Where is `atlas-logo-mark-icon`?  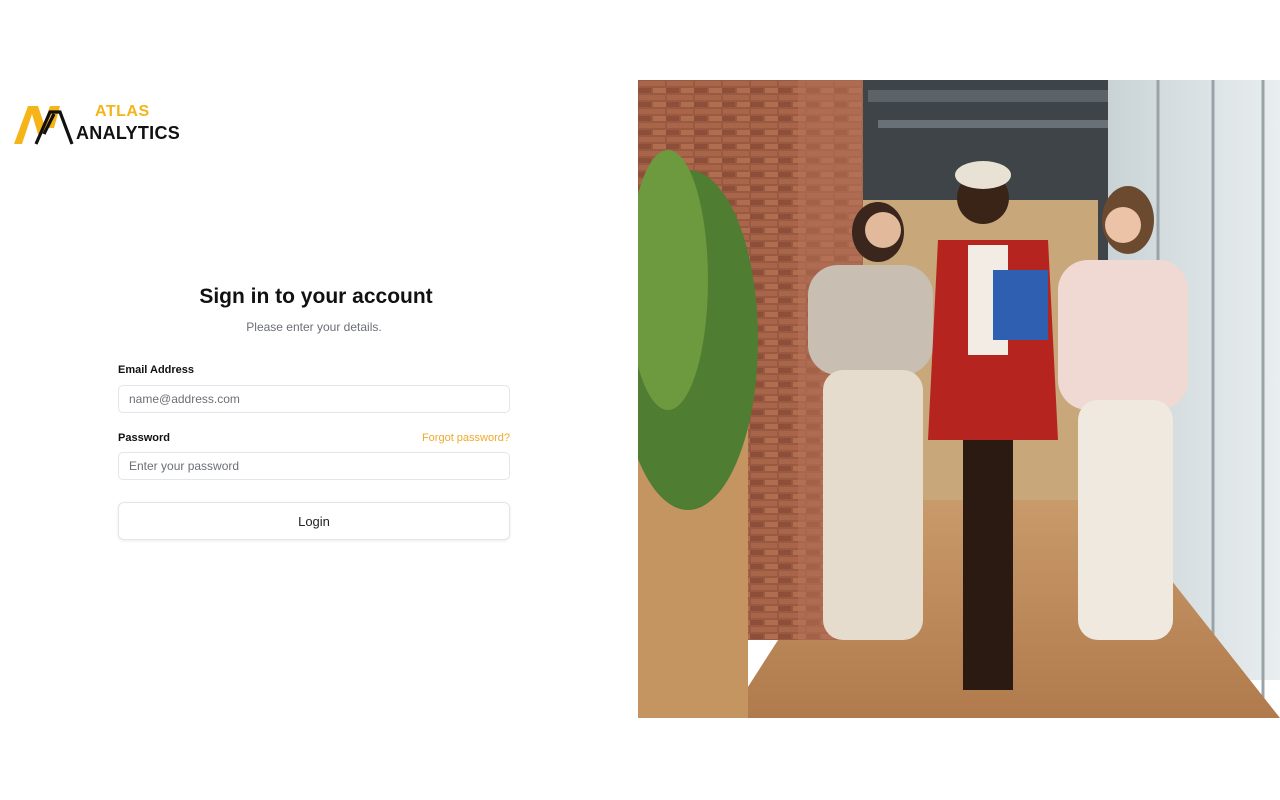 atlas-logo-mark-icon is located at coordinates (44, 125).